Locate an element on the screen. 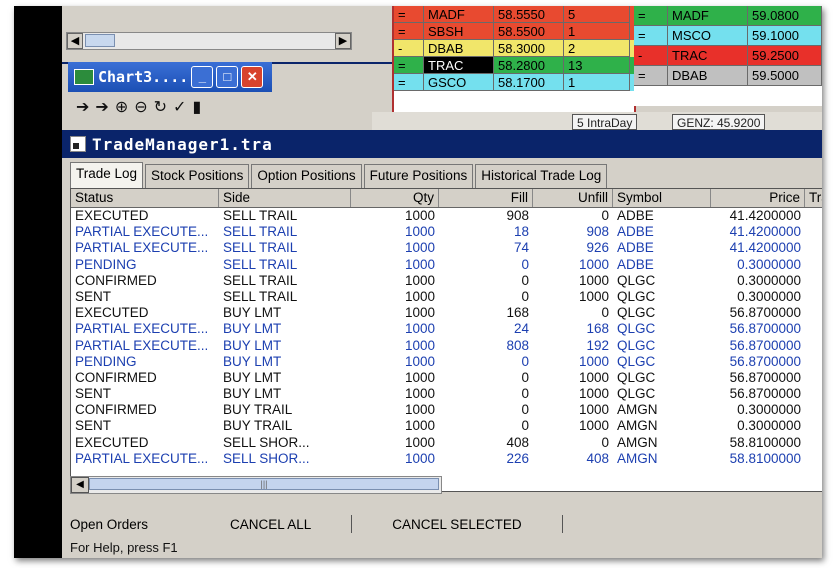 This screenshot has width=834, height=568. bar-chart-icon: ▮ is located at coordinates (196, 107).